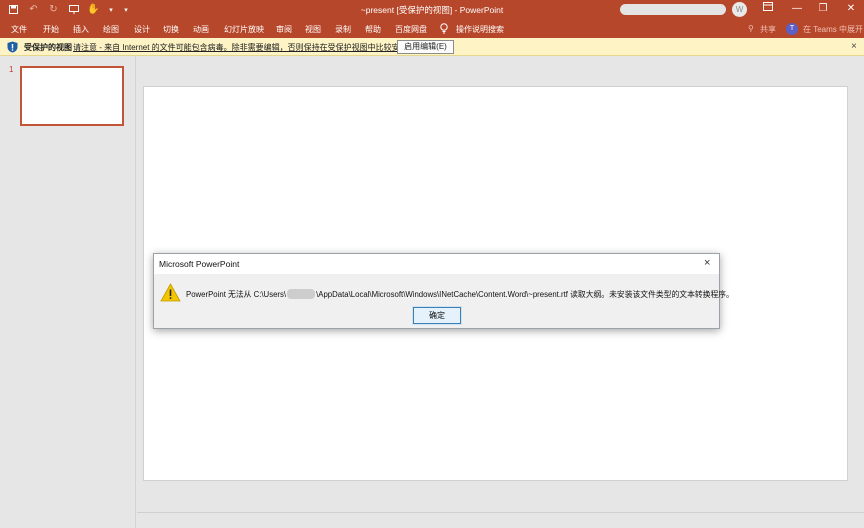  What do you see at coordinates (833, 29) in the screenshot?
I see `teams-button: 在 Teams 中展开` at bounding box center [833, 29].